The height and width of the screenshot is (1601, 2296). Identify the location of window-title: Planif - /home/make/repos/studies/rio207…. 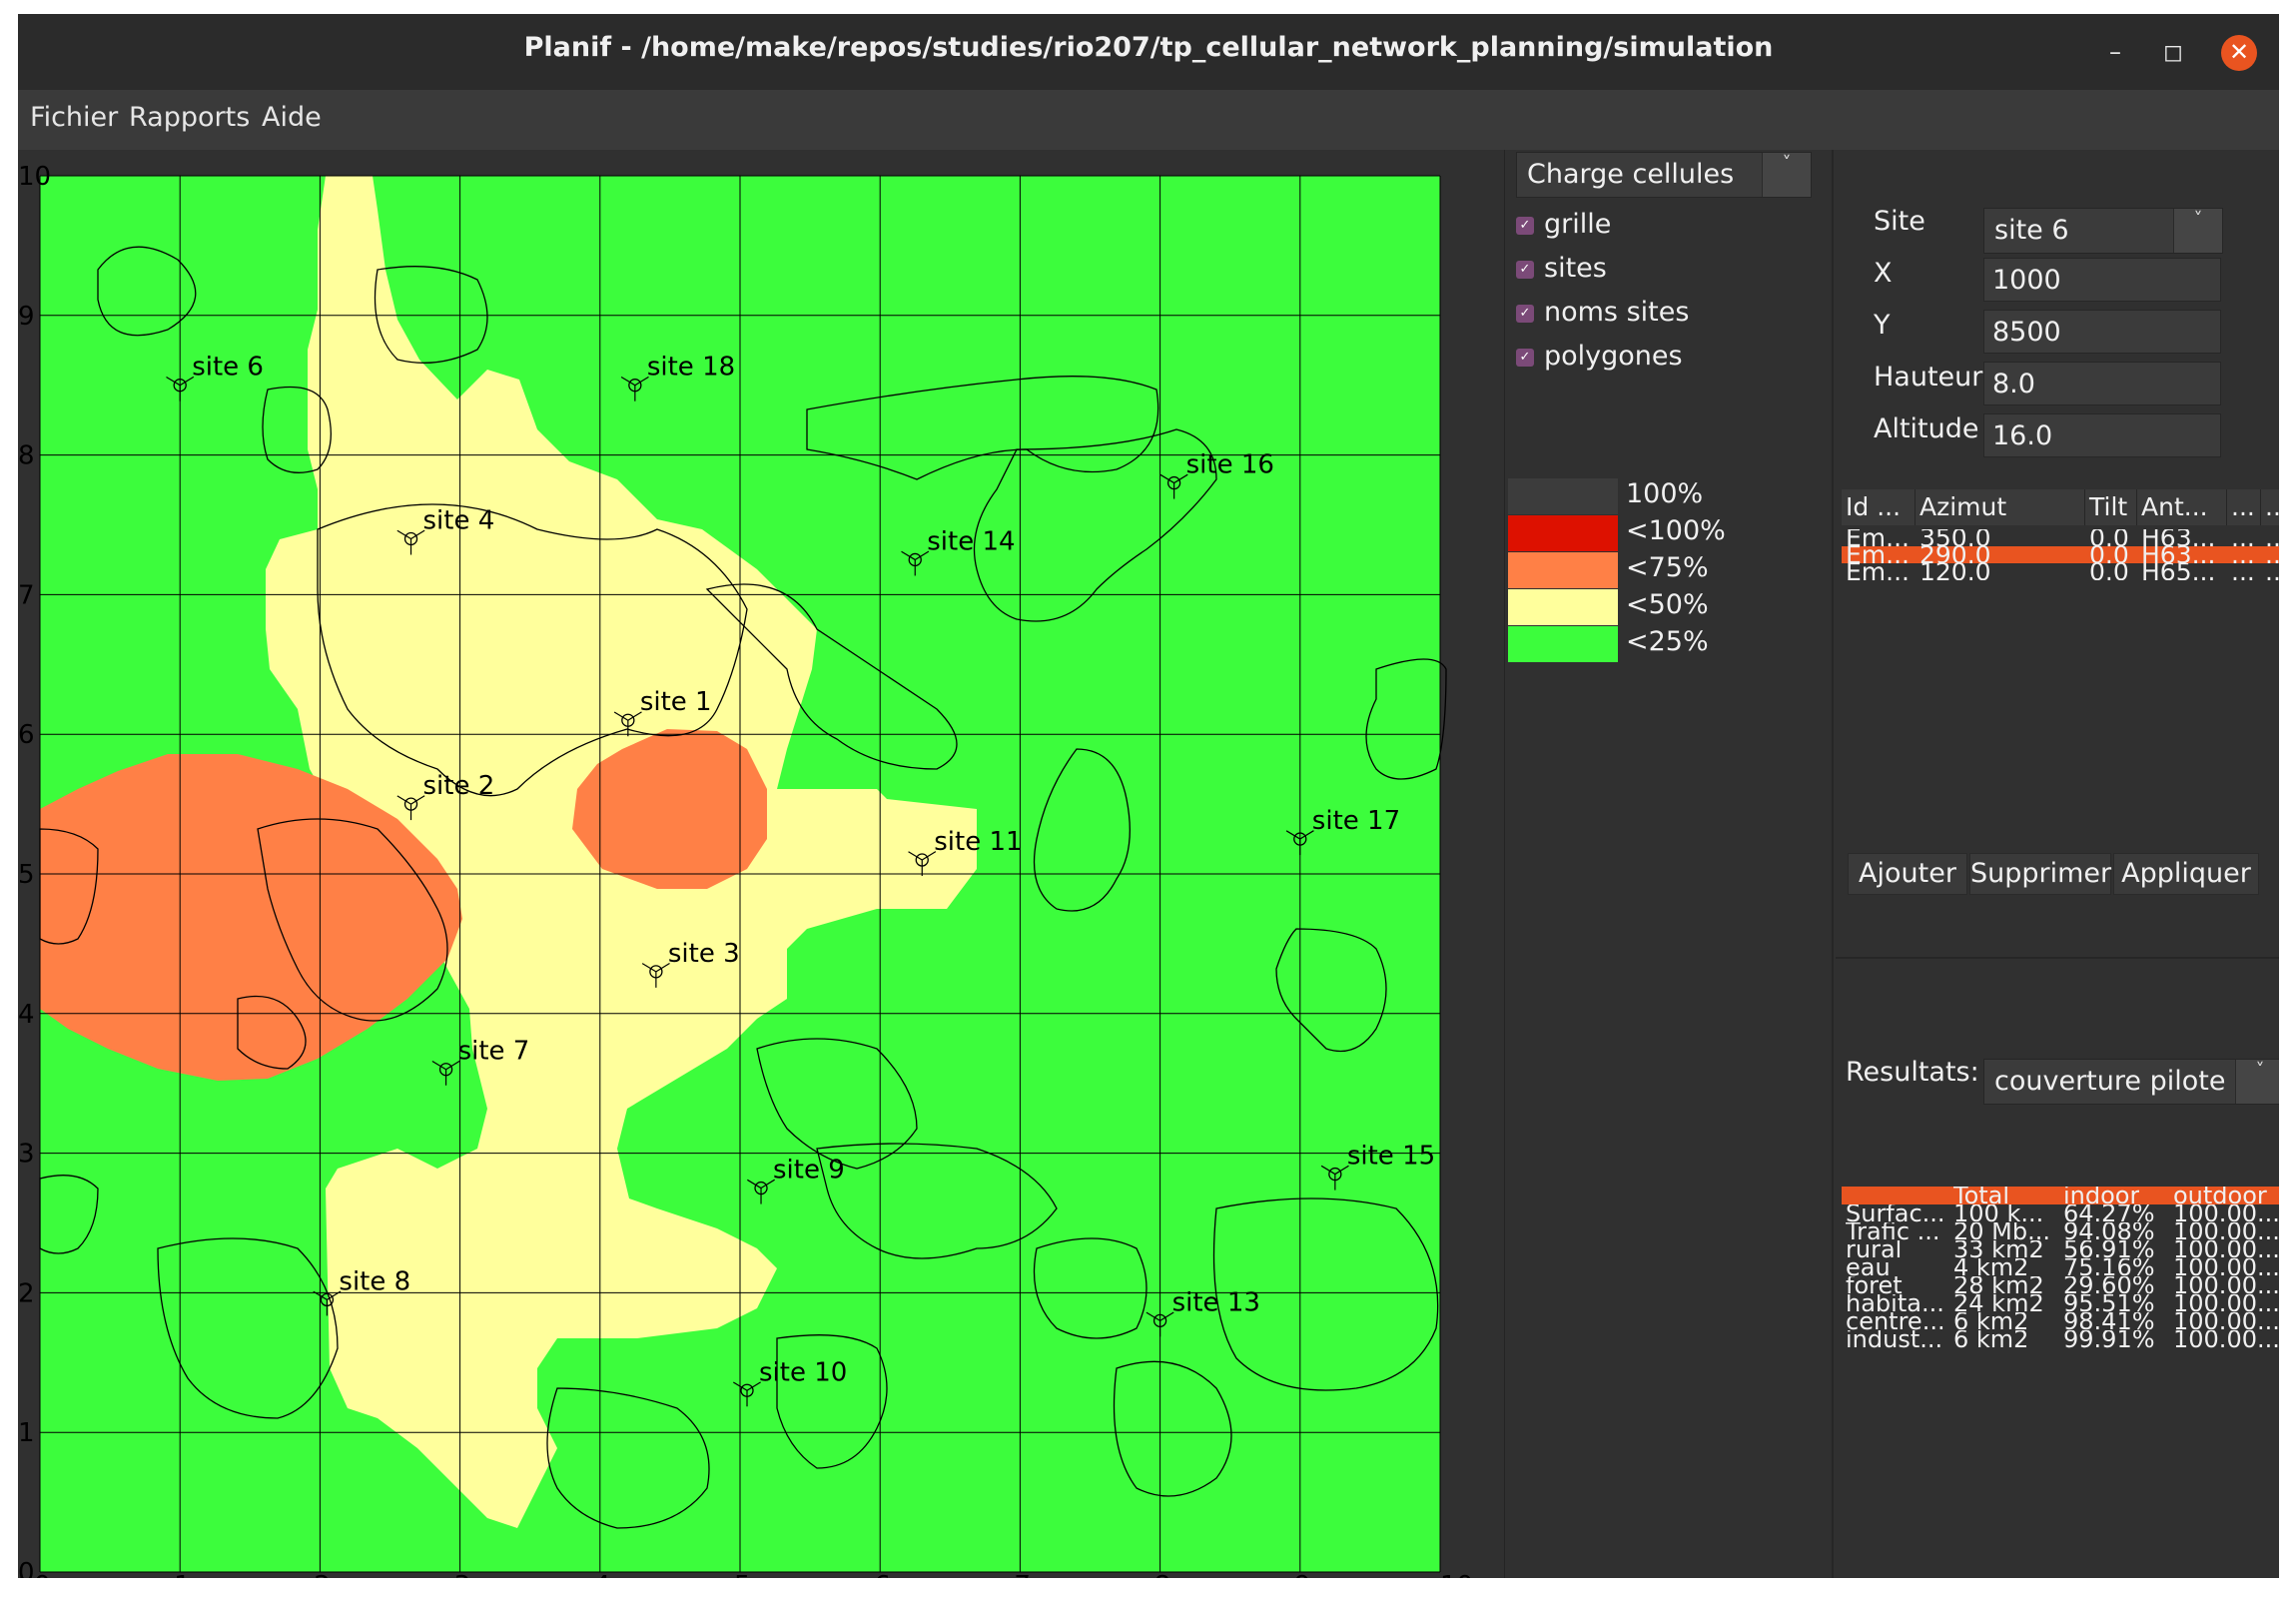
(1148, 47).